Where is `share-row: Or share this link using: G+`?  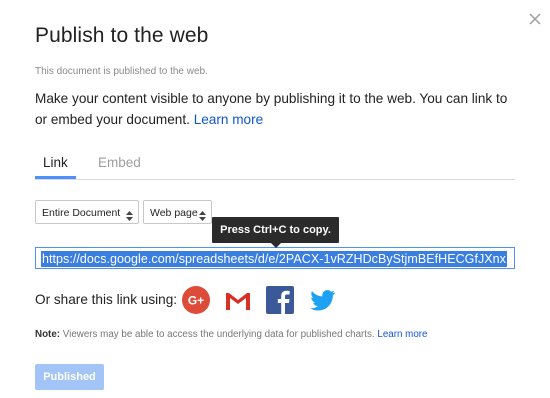
share-row: Or share this link using: G+ is located at coordinates (275, 300).